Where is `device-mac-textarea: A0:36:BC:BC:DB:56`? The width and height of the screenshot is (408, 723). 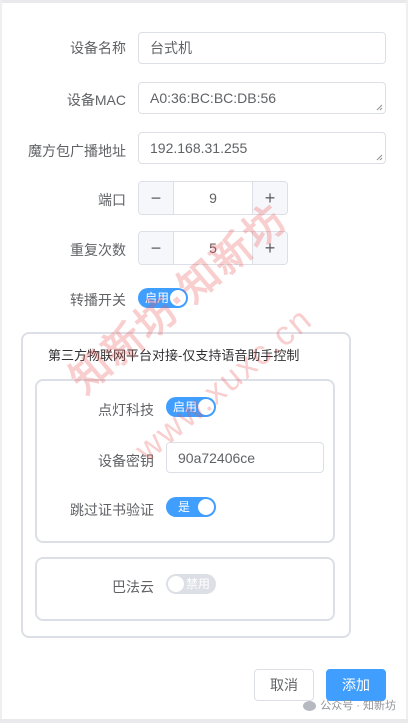
device-mac-textarea: A0:36:BC:BC:DB:56 is located at coordinates (262, 98).